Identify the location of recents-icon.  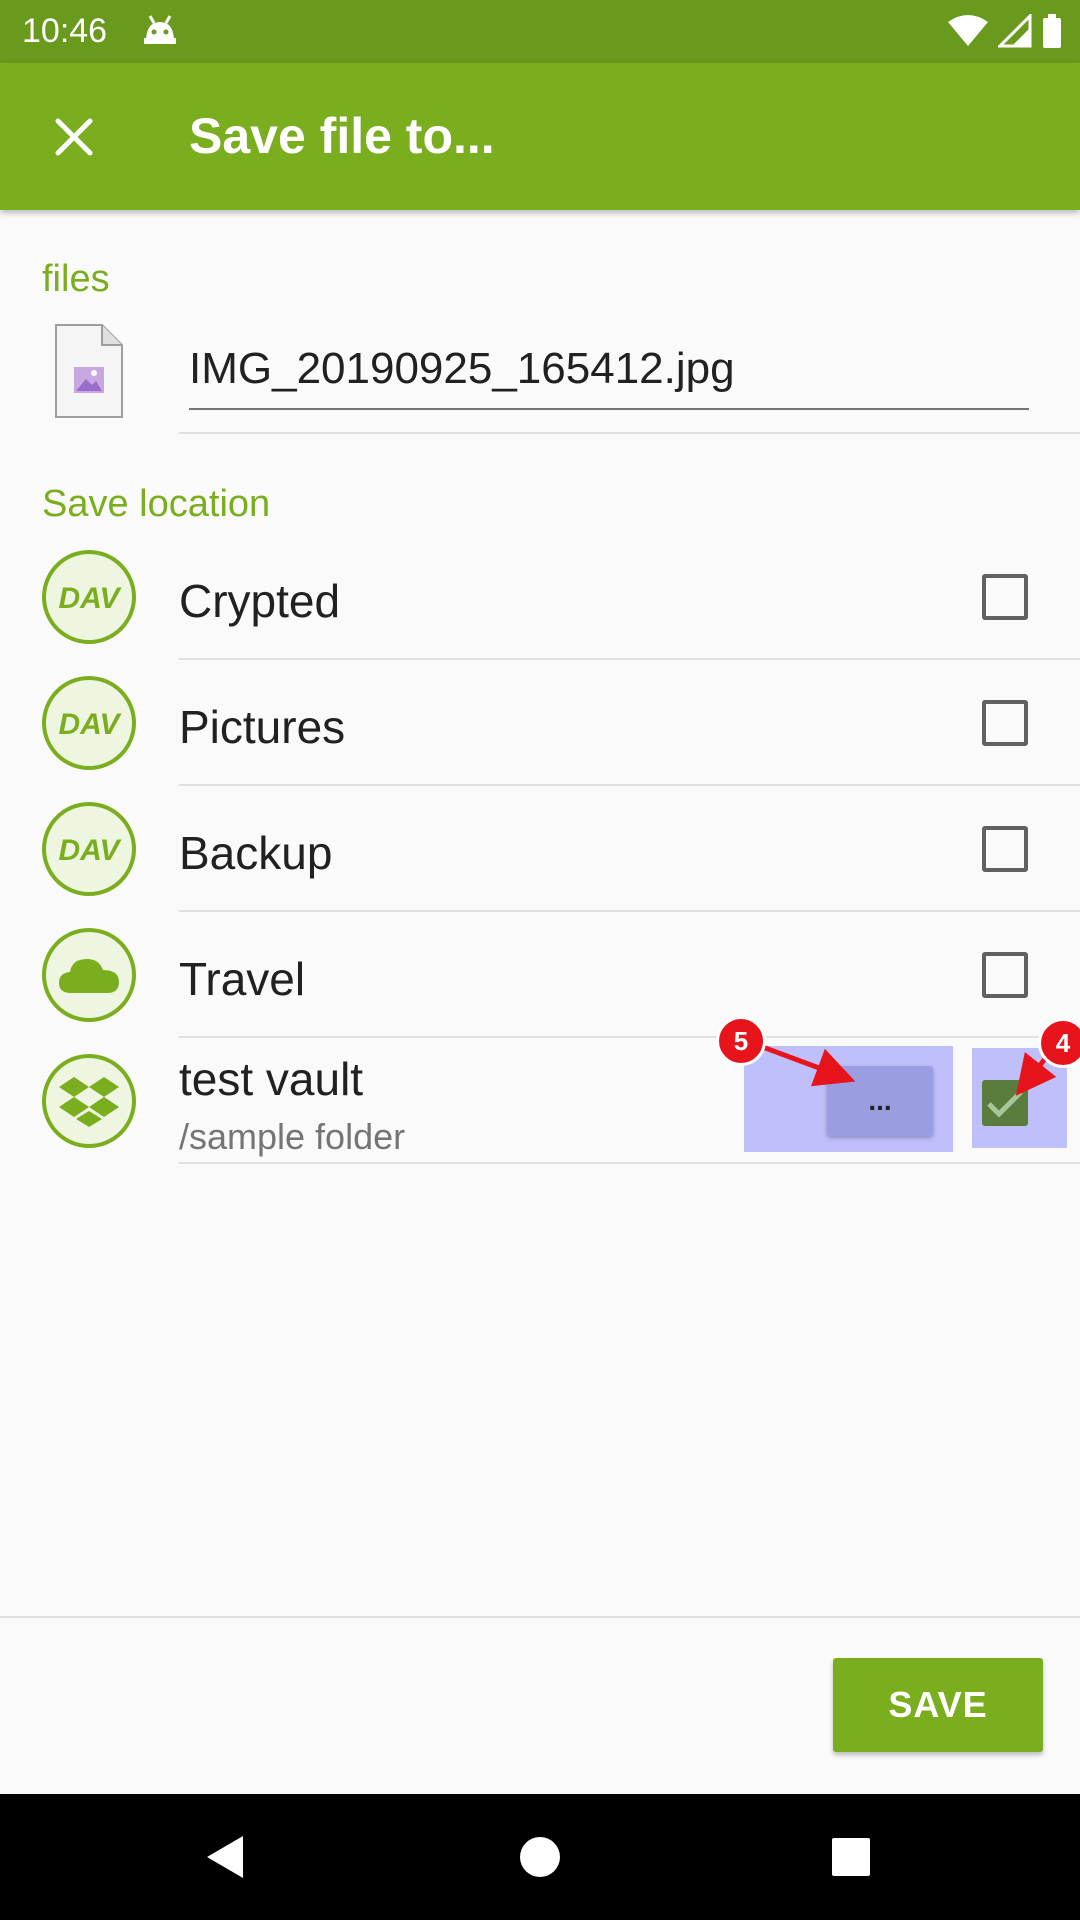
(851, 1857).